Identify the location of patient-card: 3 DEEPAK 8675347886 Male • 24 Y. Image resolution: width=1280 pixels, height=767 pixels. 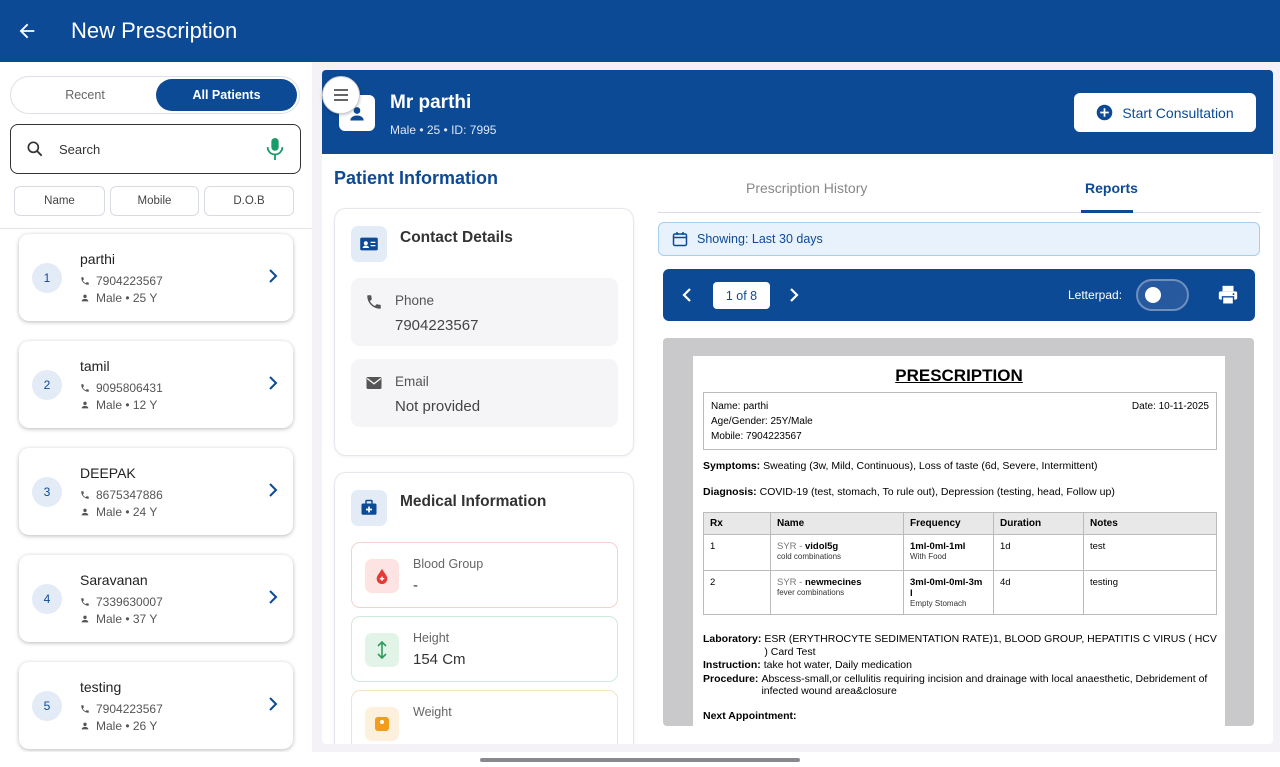
(156, 491).